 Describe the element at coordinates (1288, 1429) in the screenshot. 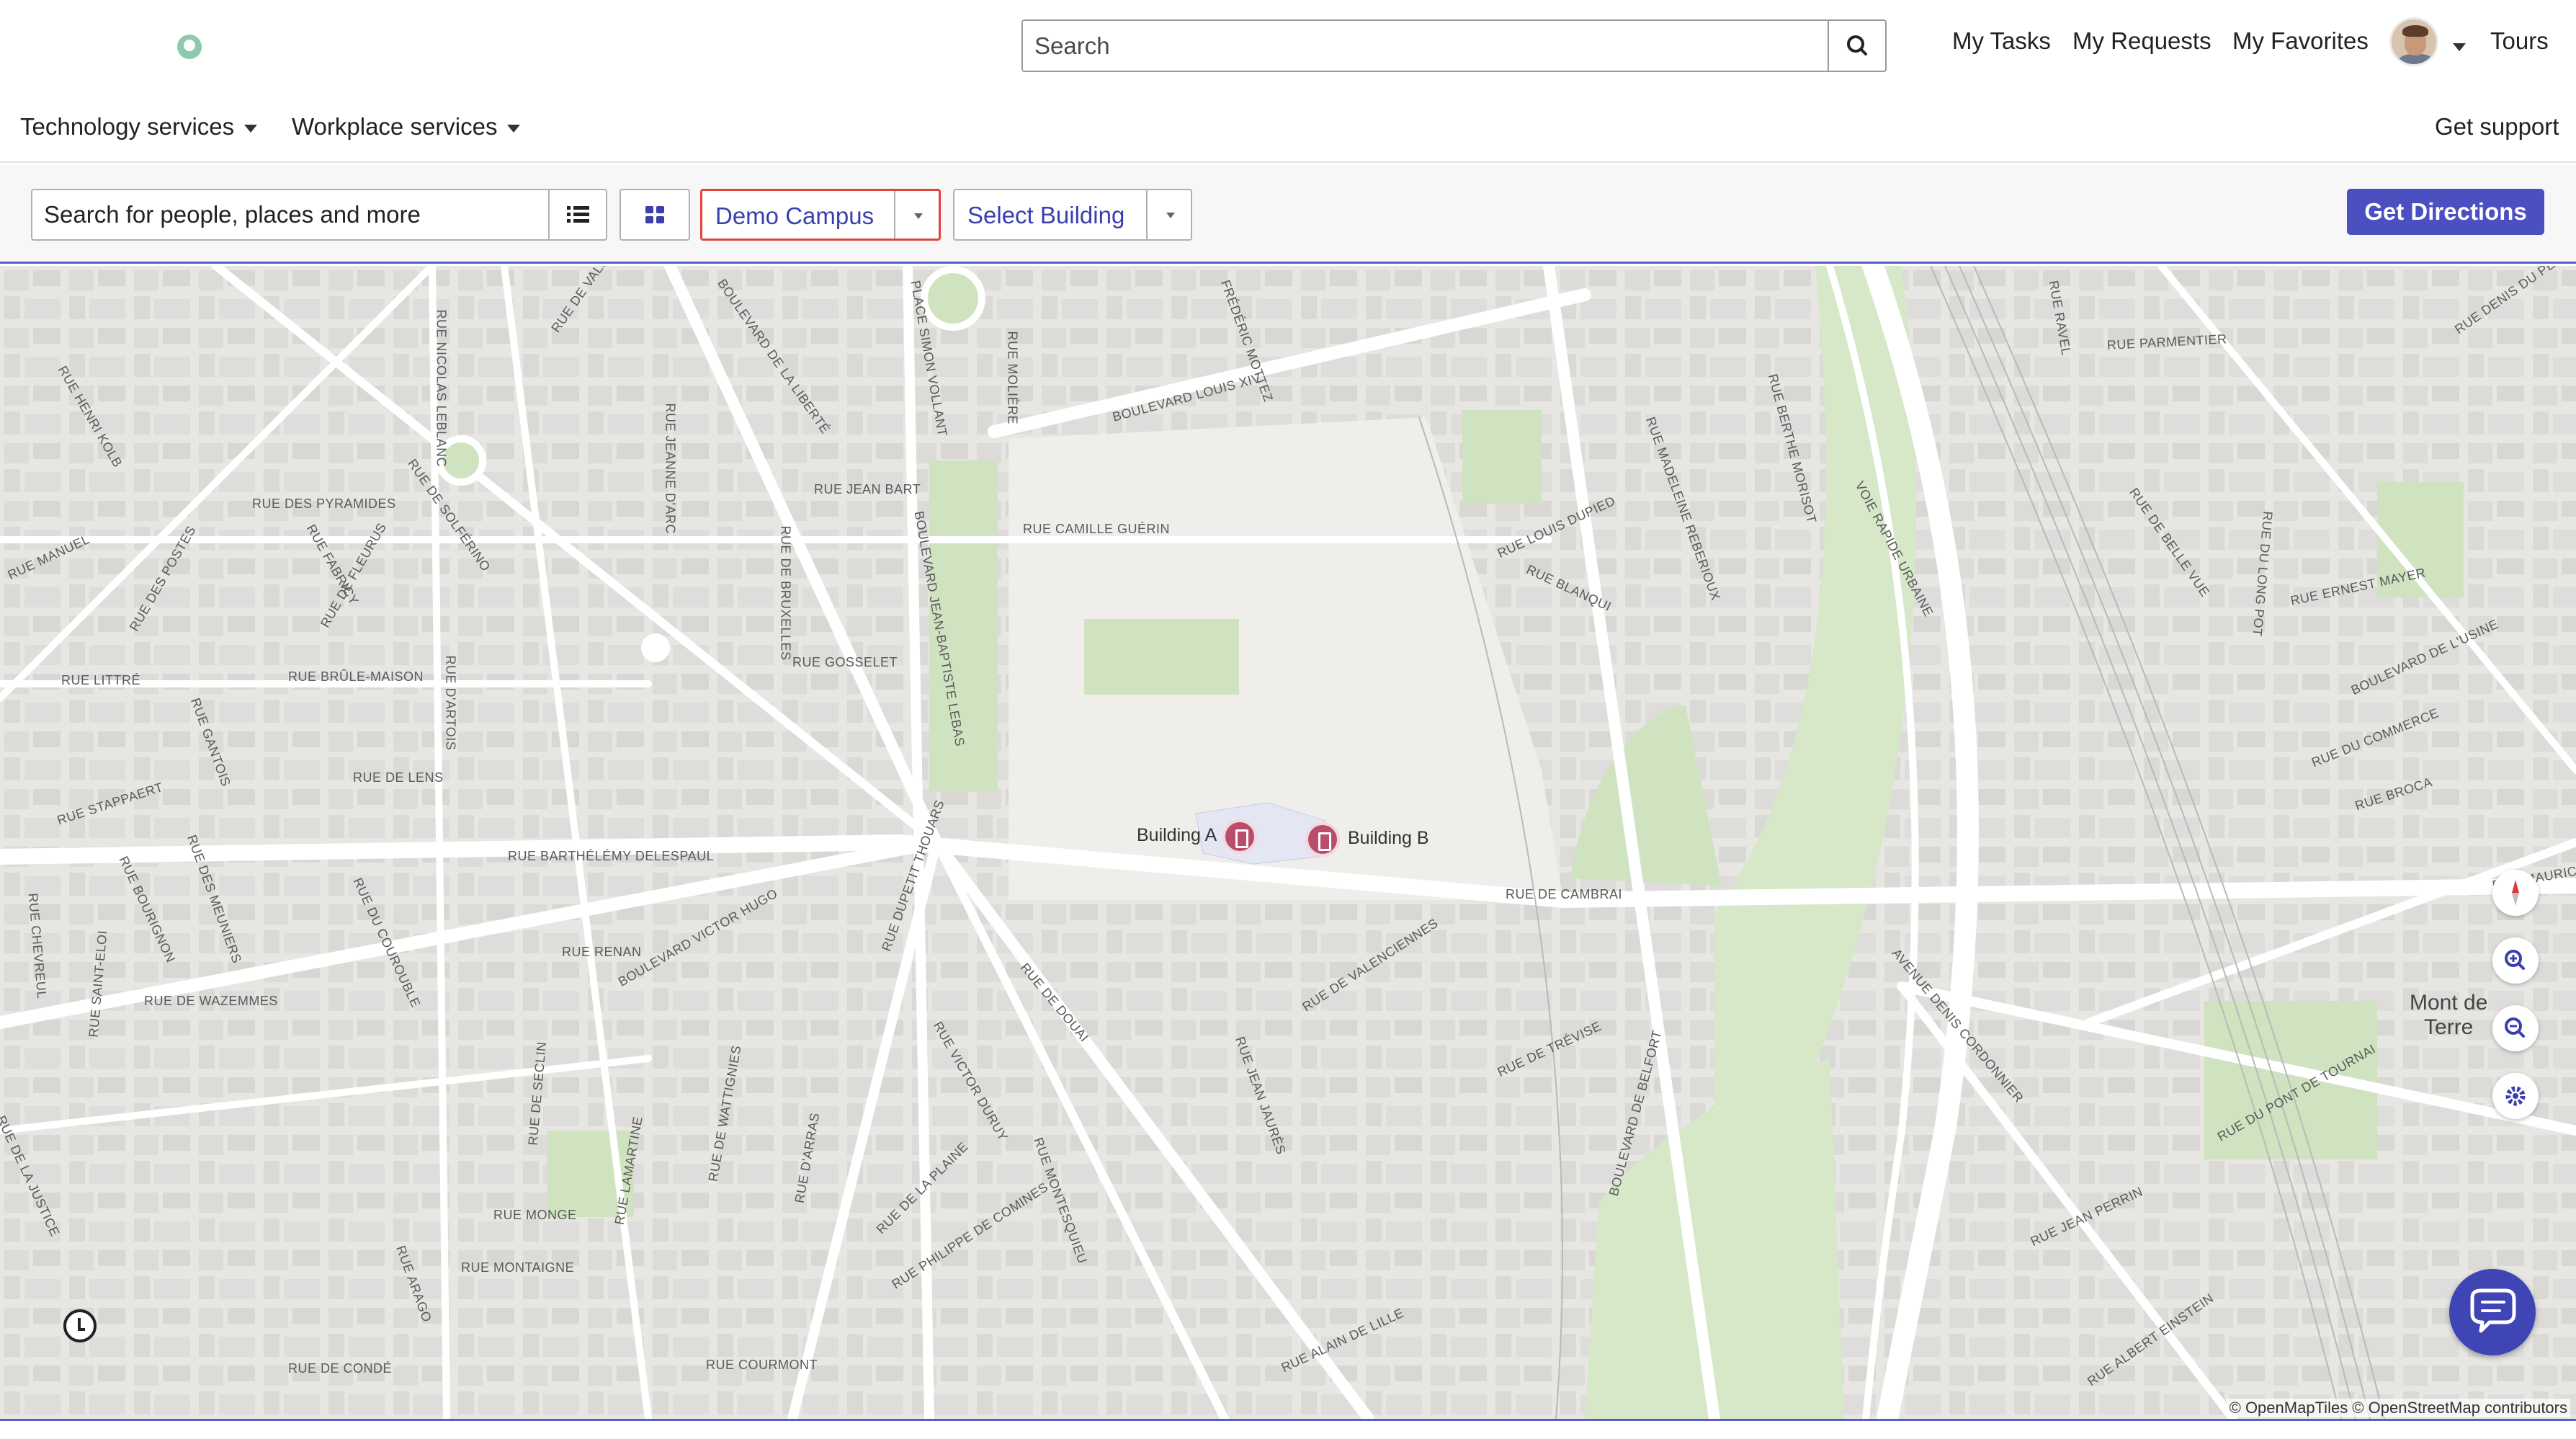

I see `bottom-border` at that location.